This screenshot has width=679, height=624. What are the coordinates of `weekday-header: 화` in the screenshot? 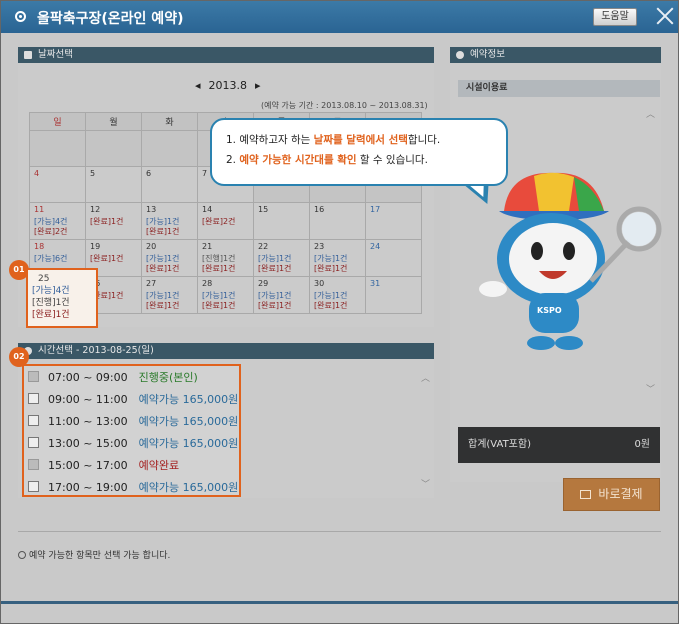 It's located at (169, 121).